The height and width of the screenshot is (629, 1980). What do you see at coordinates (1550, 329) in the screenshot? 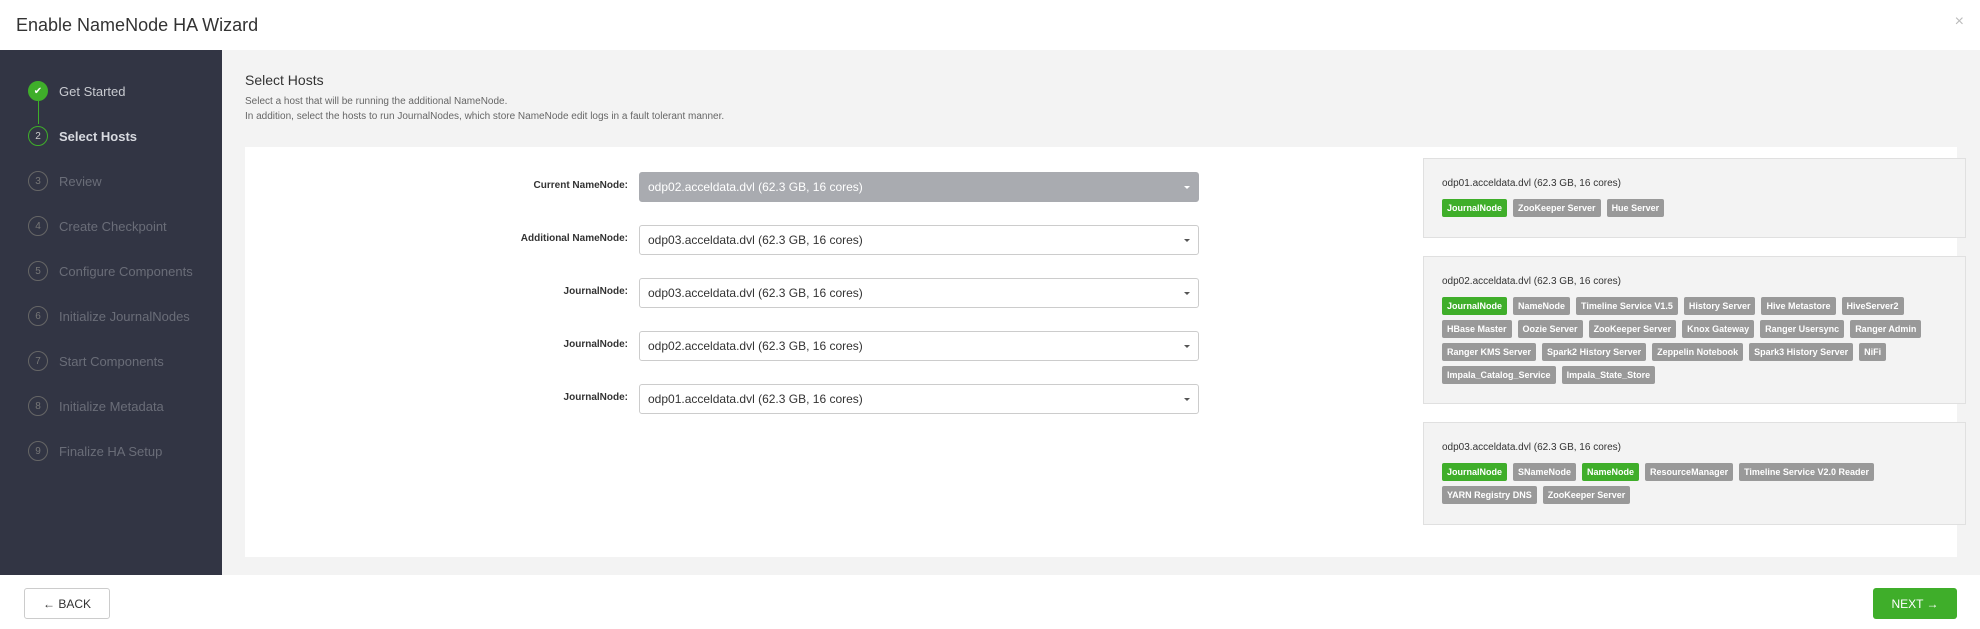
I see `component-badge: Oozie Server` at bounding box center [1550, 329].